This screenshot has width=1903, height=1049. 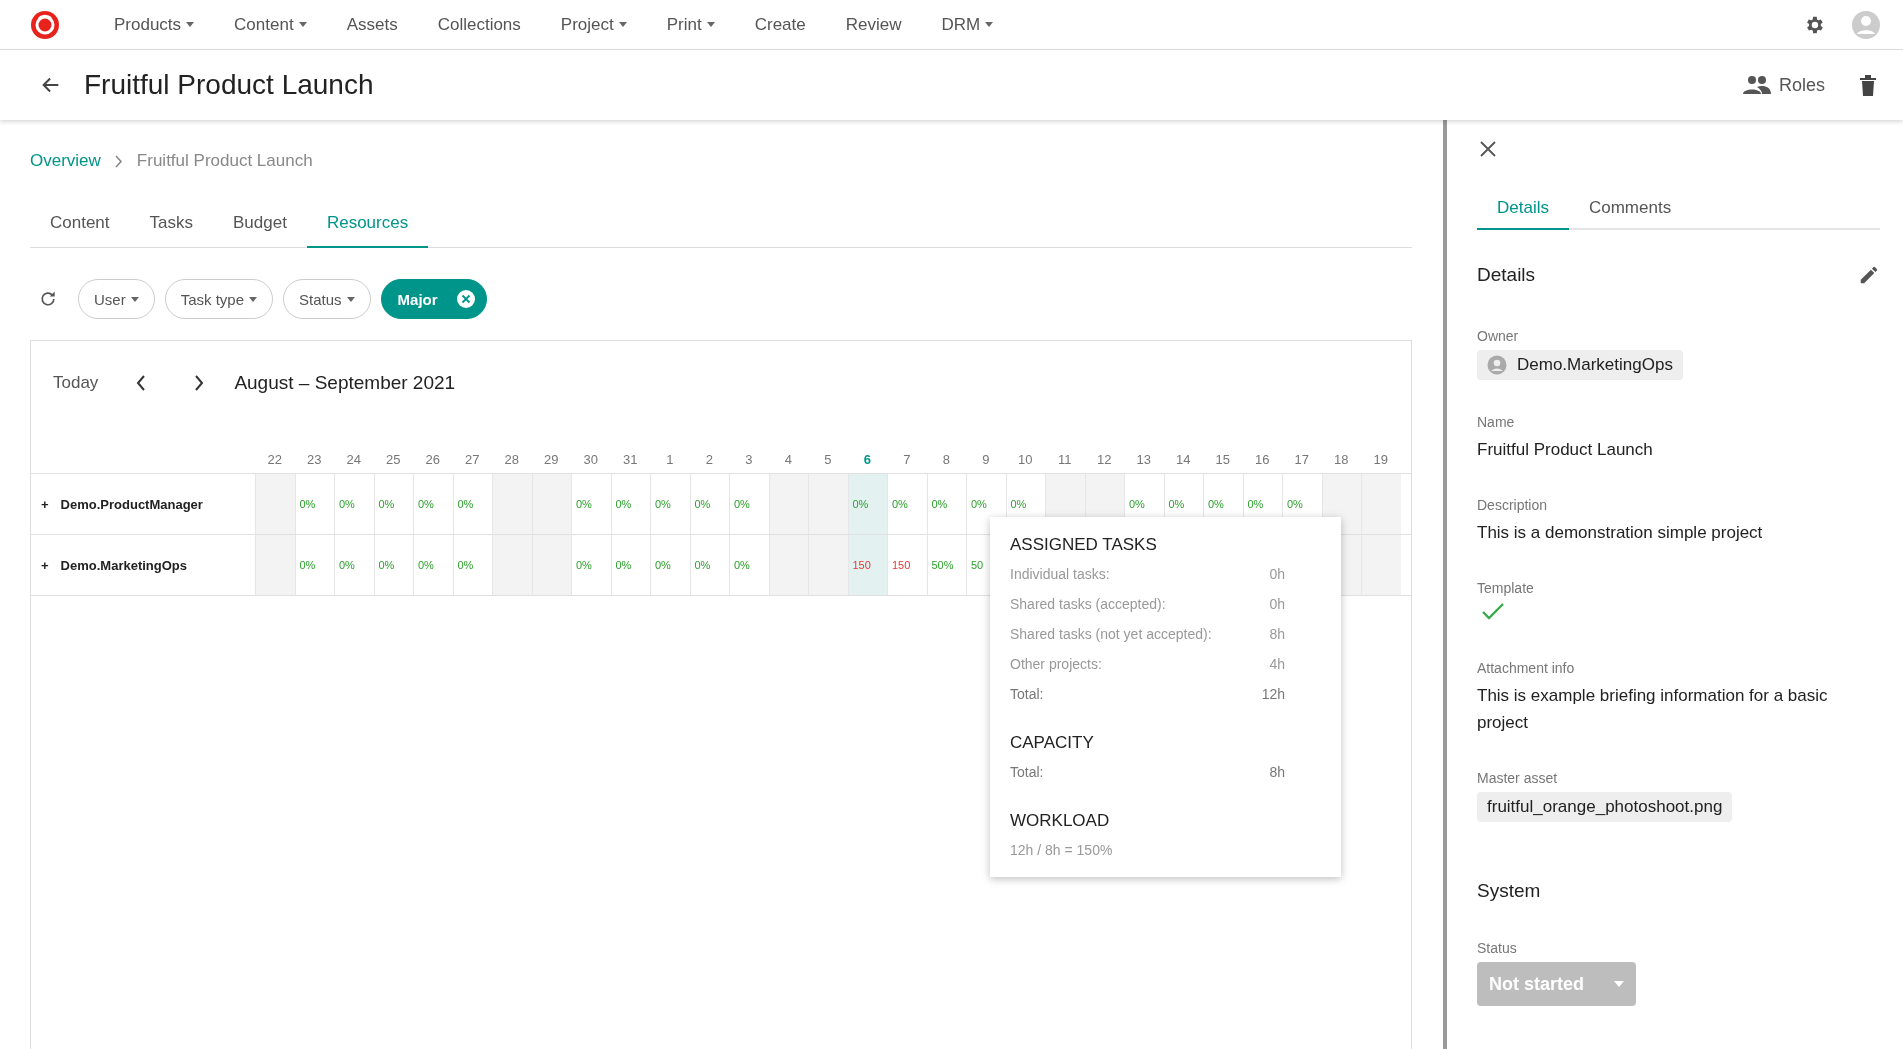 I want to click on filter-dropdown: Task type, so click(x=219, y=299).